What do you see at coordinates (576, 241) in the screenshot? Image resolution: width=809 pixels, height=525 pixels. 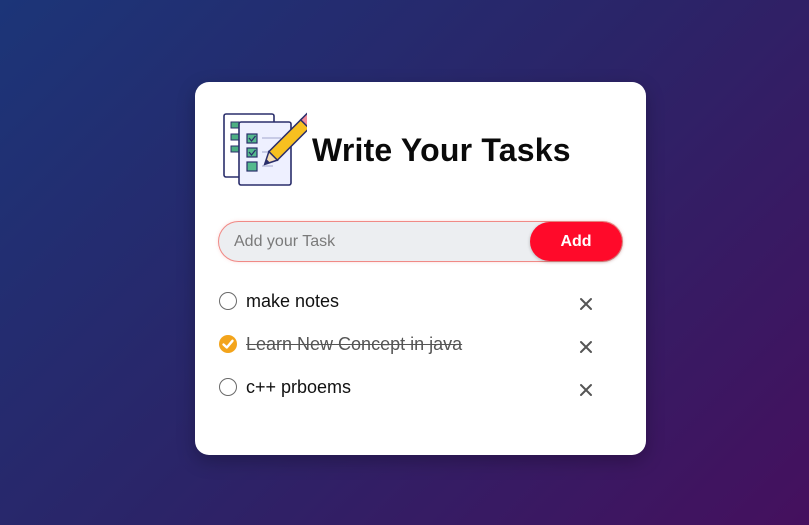 I see `add-button: Add` at bounding box center [576, 241].